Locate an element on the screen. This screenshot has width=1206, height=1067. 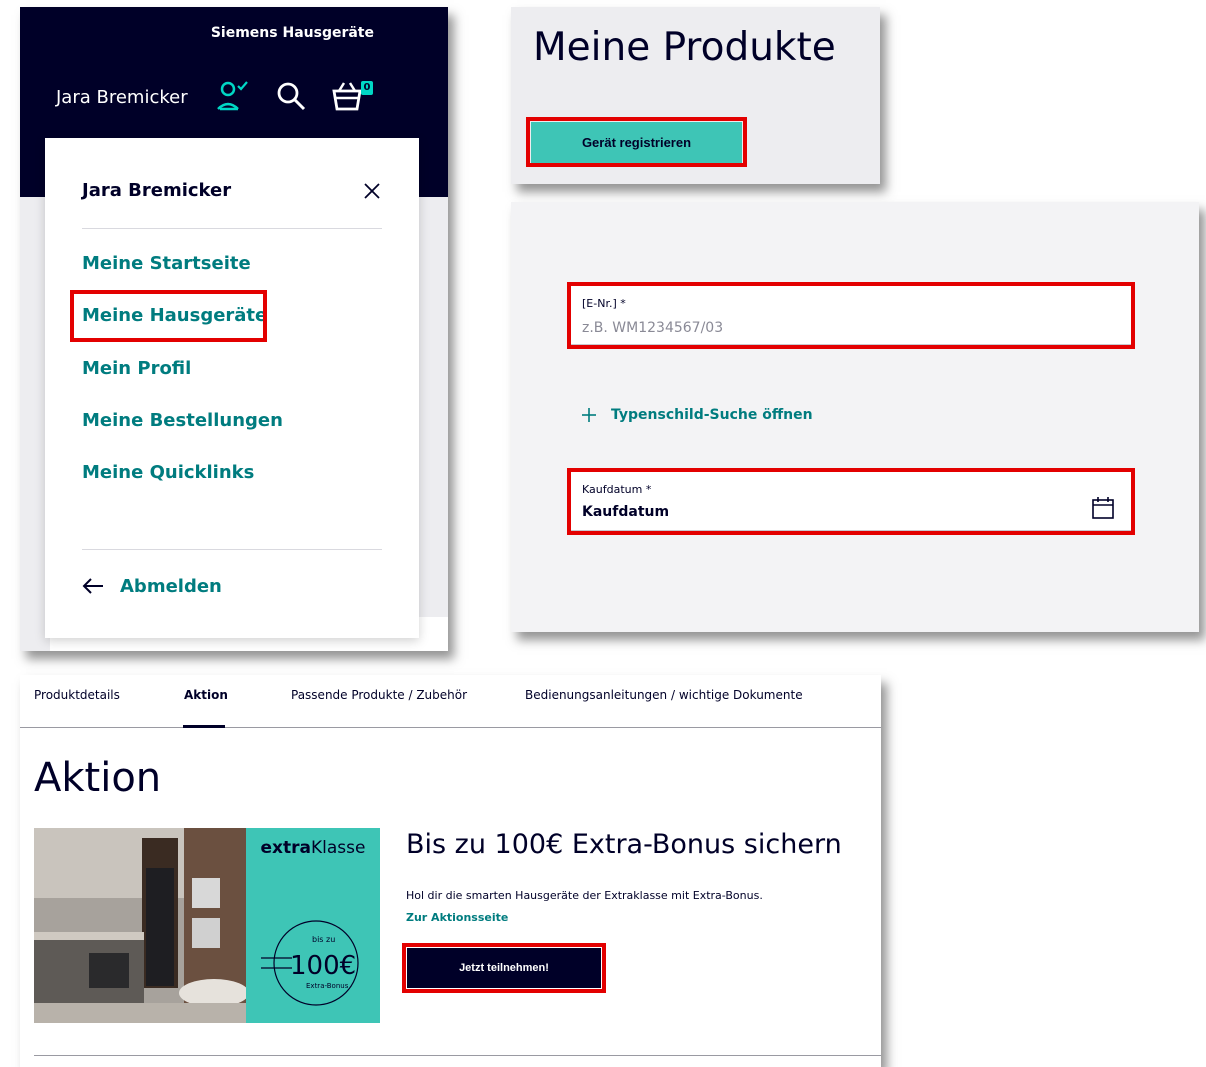
badge-bottom-text: Extra-Bonus is located at coordinates (327, 986).